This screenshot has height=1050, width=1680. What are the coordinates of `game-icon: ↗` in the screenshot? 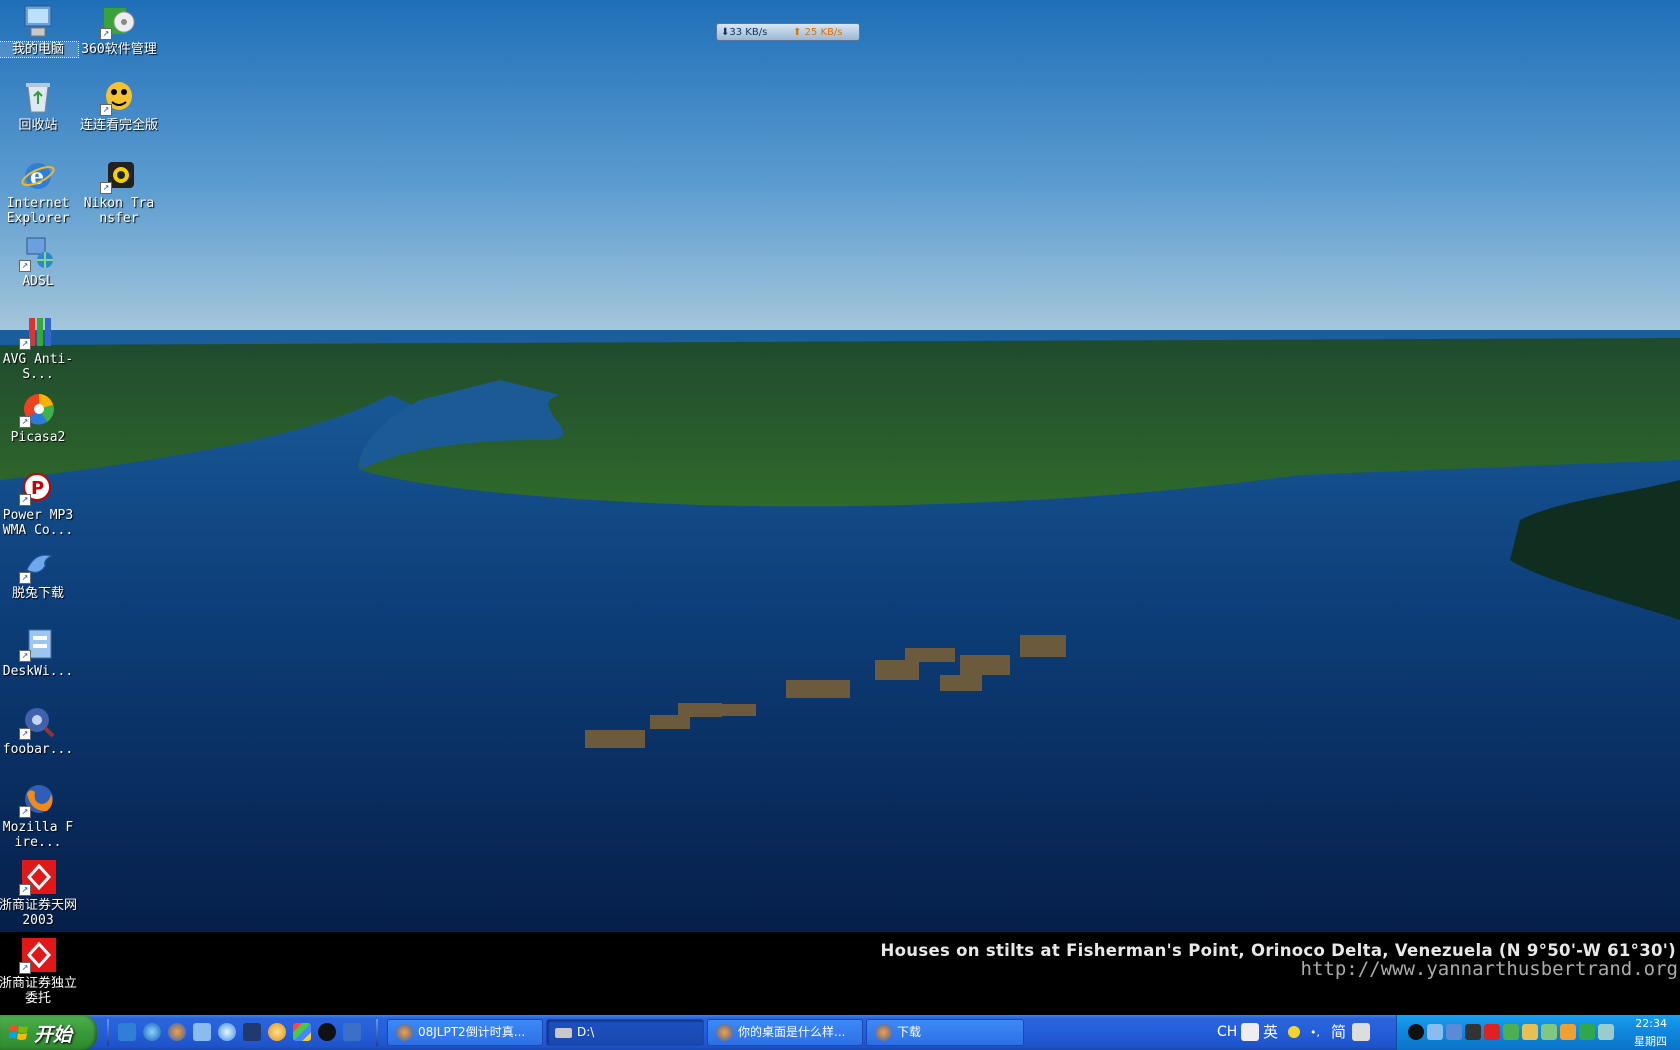 It's located at (119, 97).